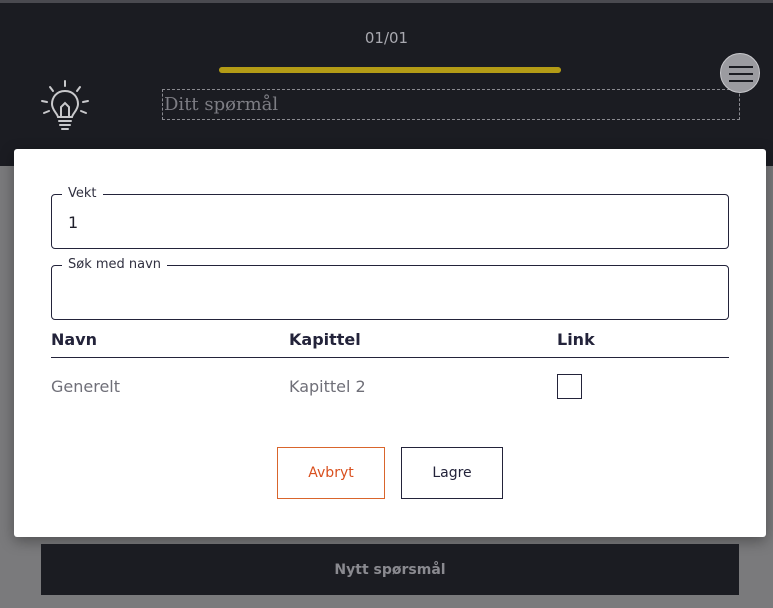 The height and width of the screenshot is (608, 773). I want to click on cancel-button: Avbryt, so click(331, 473).